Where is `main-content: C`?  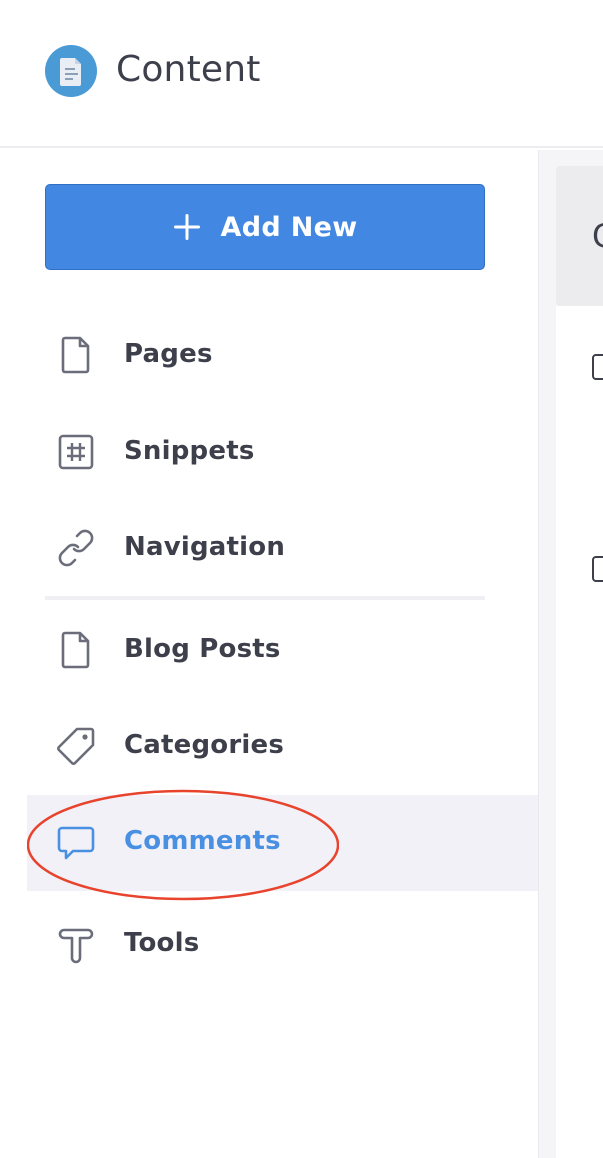 main-content: C is located at coordinates (570, 654).